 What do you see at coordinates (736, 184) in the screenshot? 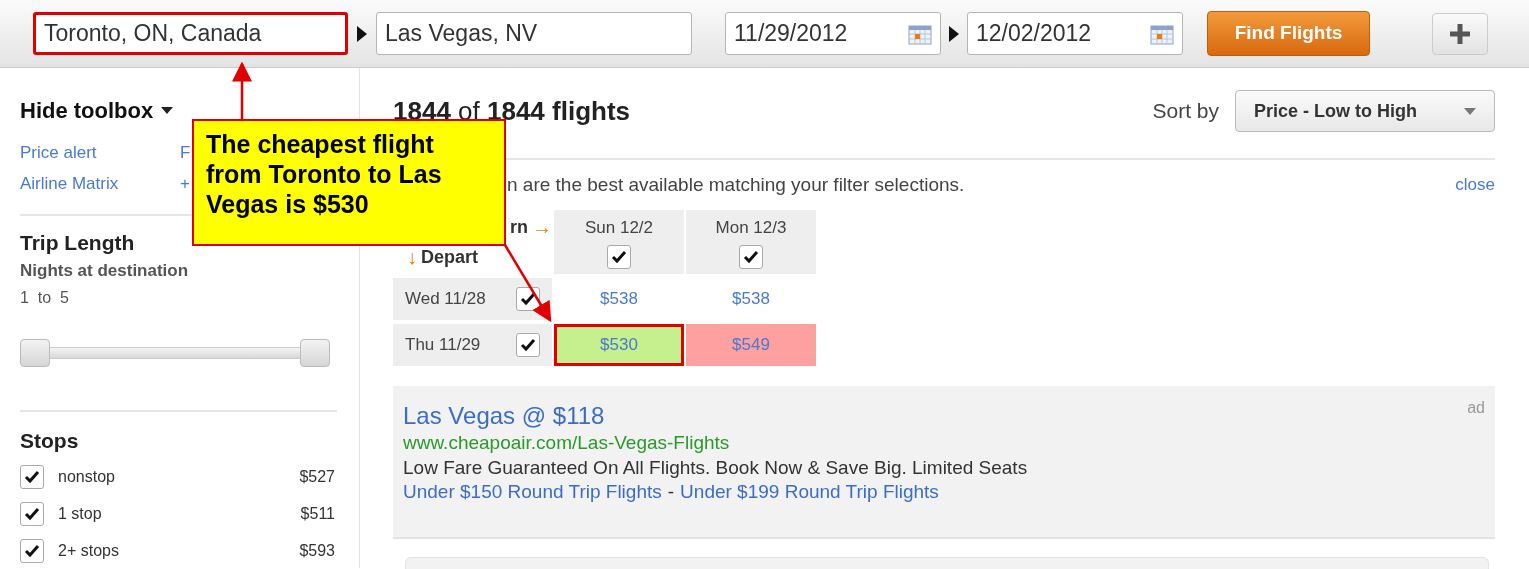
I see `notice-text: n are the best available matching your filter selections.` at bounding box center [736, 184].